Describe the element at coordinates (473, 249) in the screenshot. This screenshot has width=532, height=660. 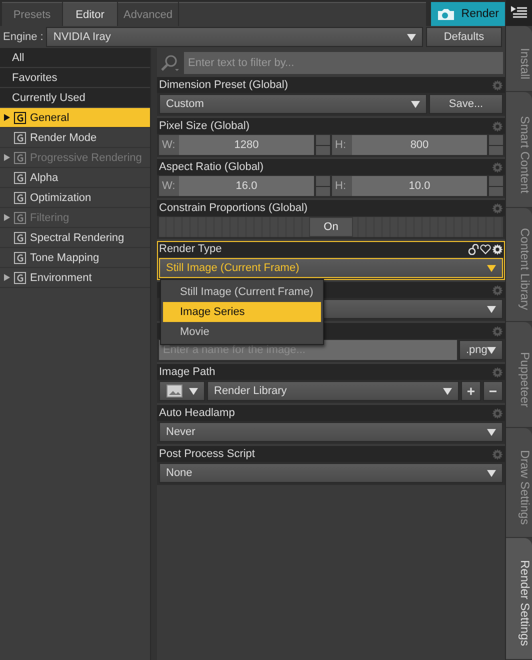
I see `lock-icon` at that location.